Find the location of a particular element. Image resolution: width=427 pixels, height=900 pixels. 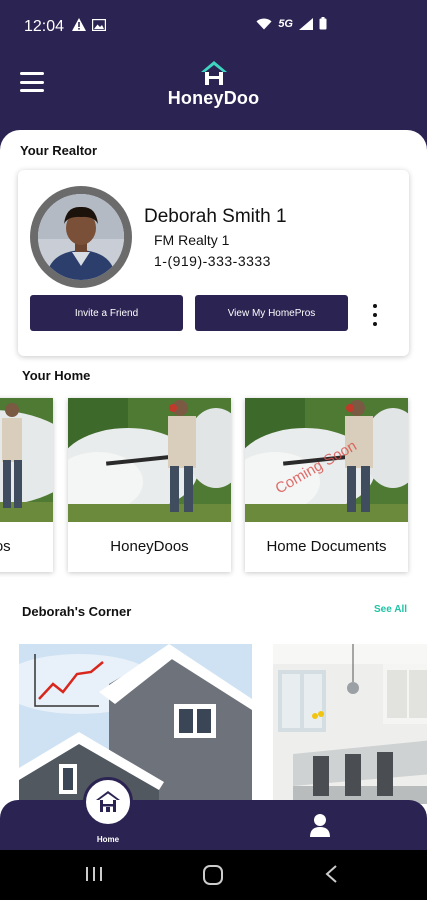

kitchen-photo is located at coordinates (350, 724).